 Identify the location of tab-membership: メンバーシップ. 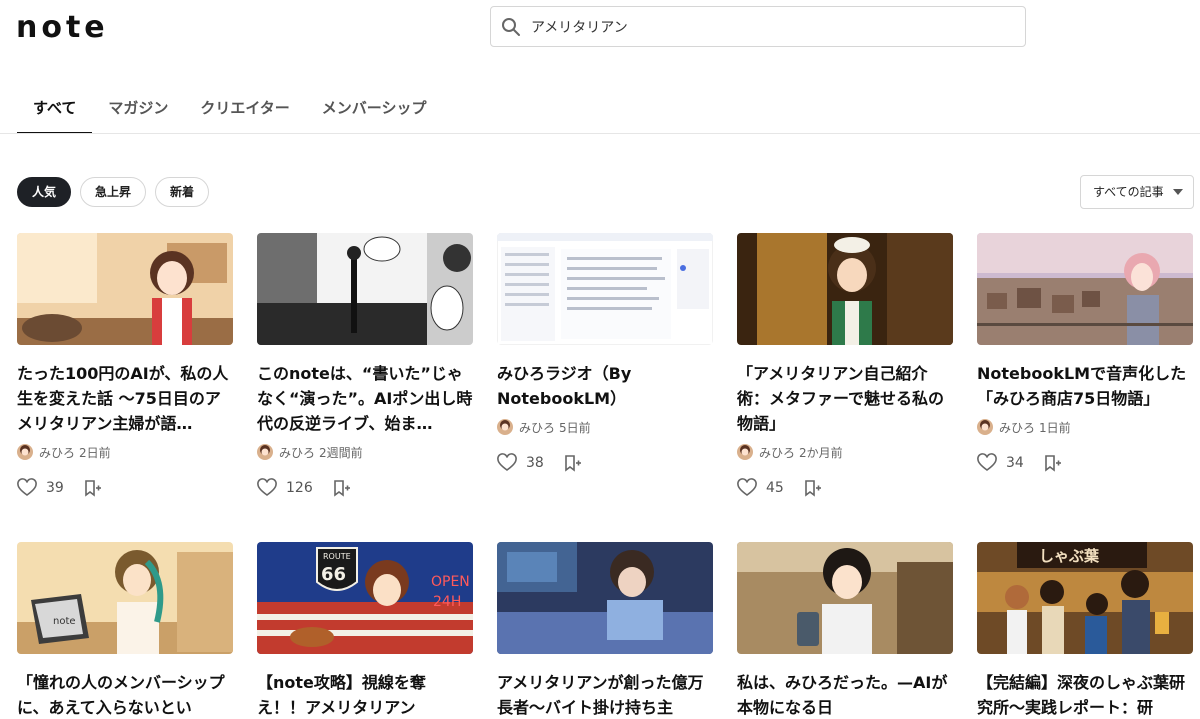
(374, 109).